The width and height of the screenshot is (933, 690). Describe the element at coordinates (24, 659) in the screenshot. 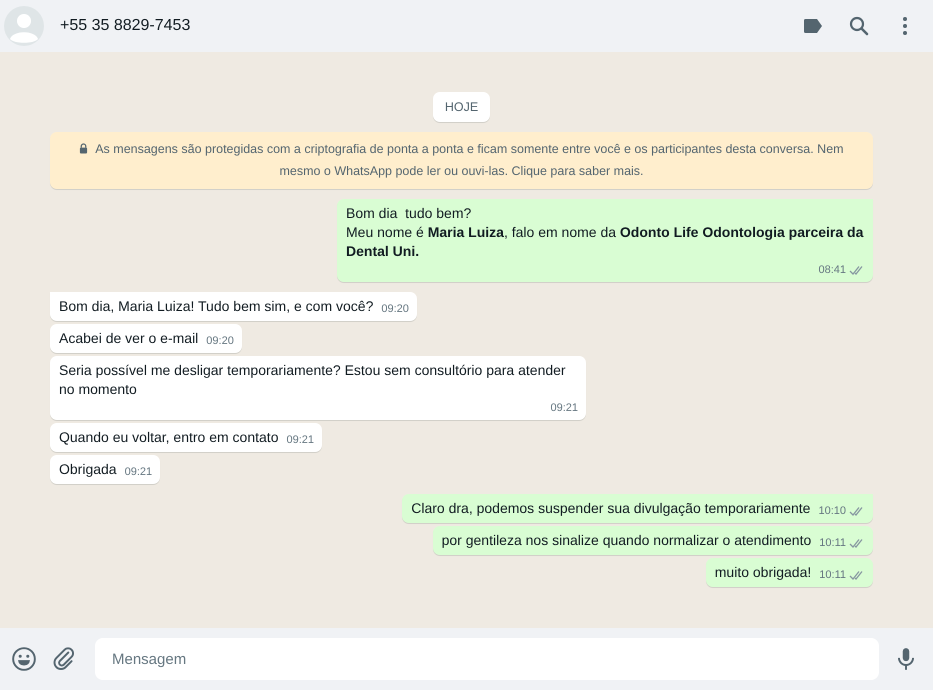

I see `emoji-icon` at that location.